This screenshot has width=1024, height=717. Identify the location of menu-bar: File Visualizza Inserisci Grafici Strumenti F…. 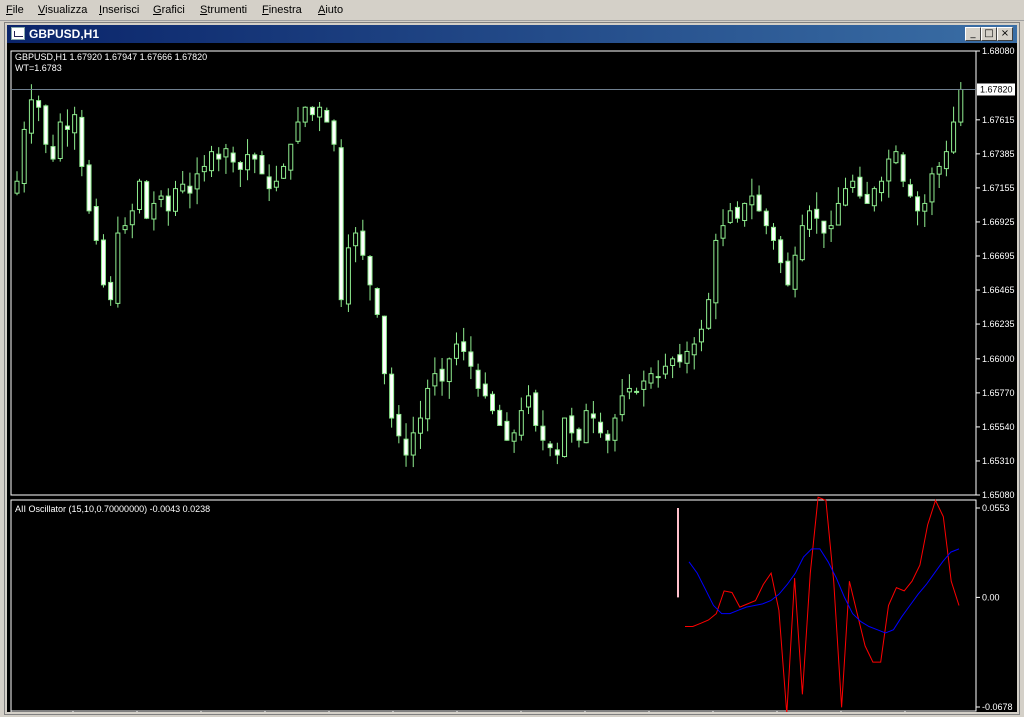
(512, 10).